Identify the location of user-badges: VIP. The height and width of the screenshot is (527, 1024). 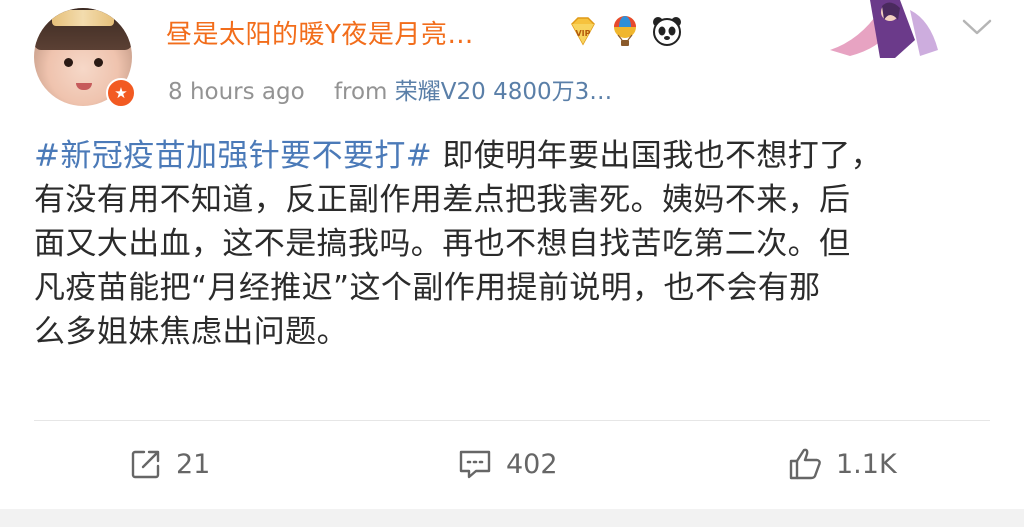
(625, 31).